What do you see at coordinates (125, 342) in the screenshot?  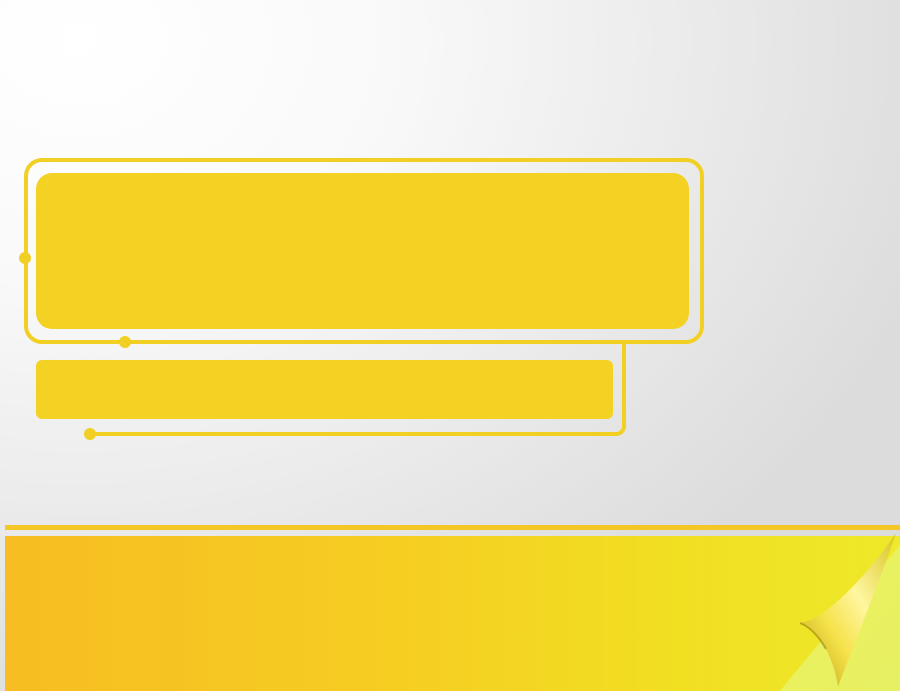 I see `subtitle-frame-dot-top` at bounding box center [125, 342].